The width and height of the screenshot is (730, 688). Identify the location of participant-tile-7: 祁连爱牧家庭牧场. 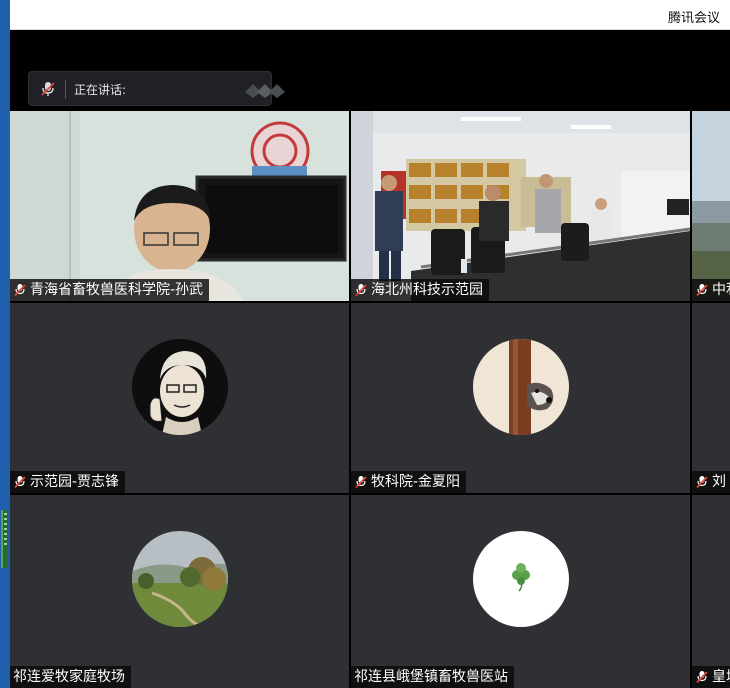
(179, 591).